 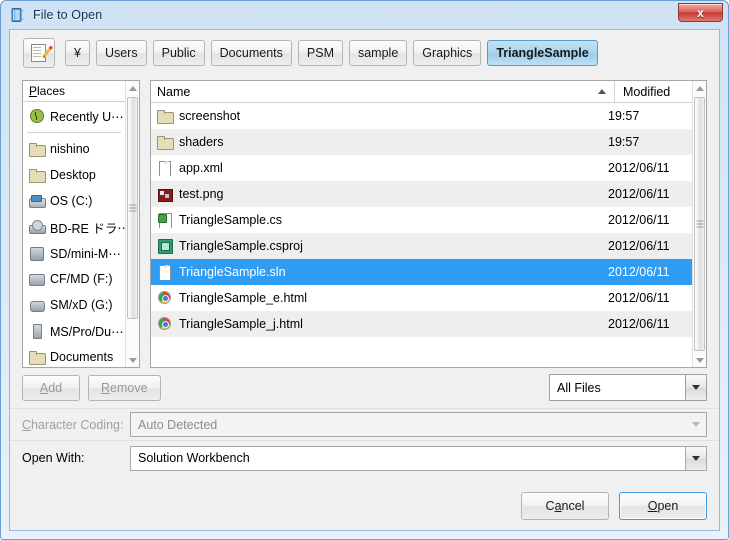 I want to click on open-button-label: pen, so click(x=668, y=506).